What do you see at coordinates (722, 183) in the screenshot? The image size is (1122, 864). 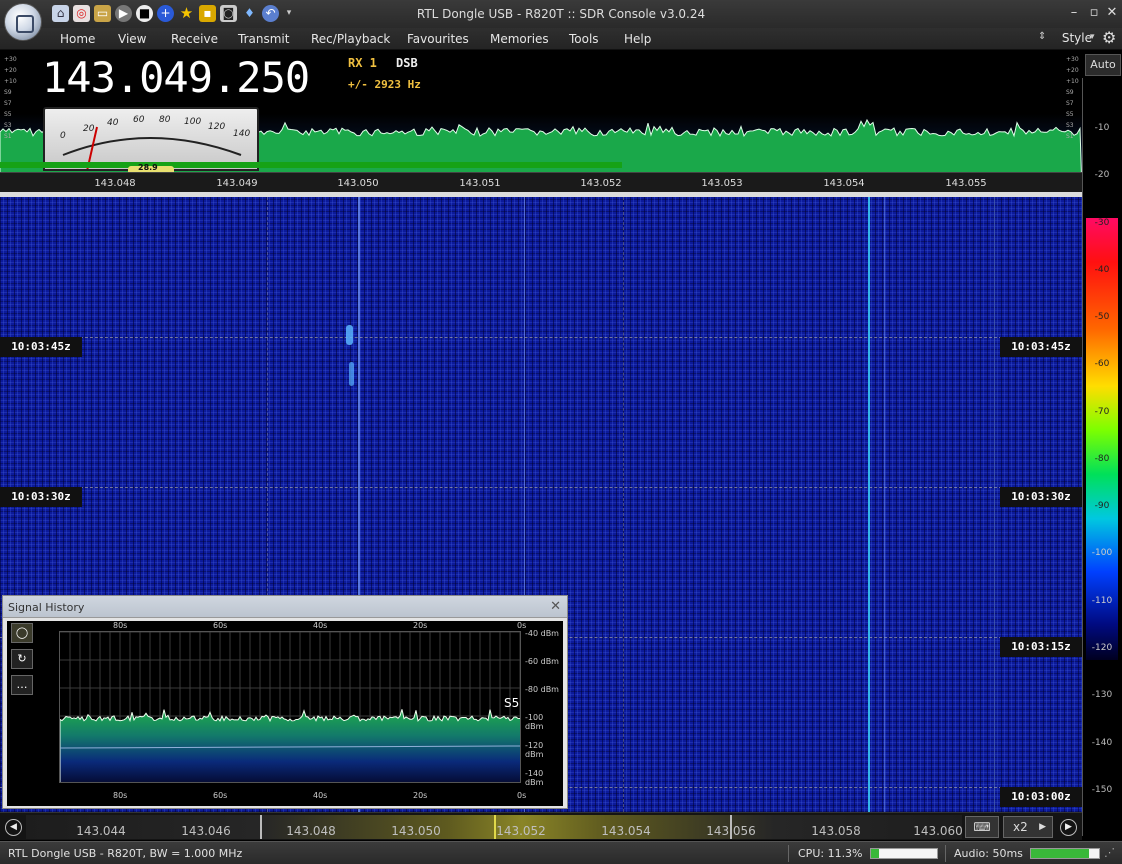 I see `ruler-label: 143.053` at bounding box center [722, 183].